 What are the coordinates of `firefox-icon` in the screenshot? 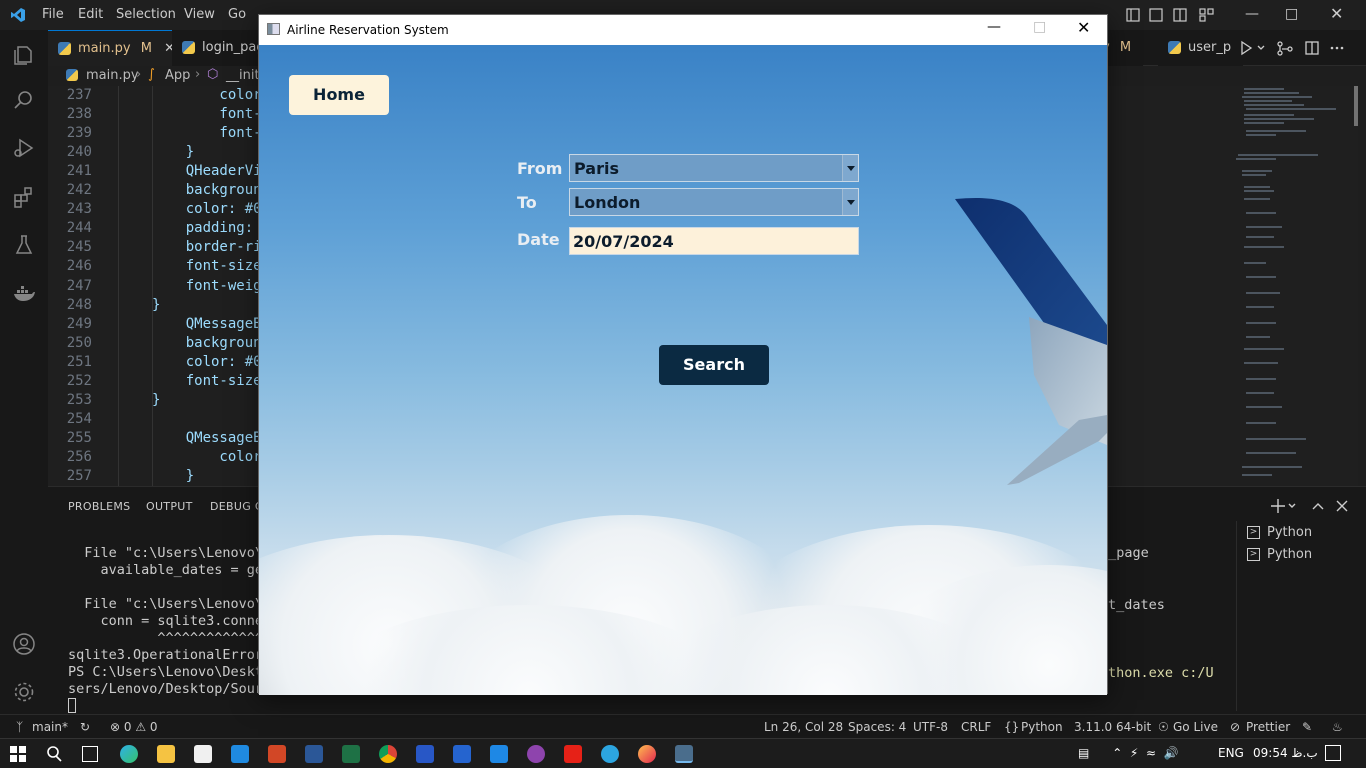 It's located at (647, 754).